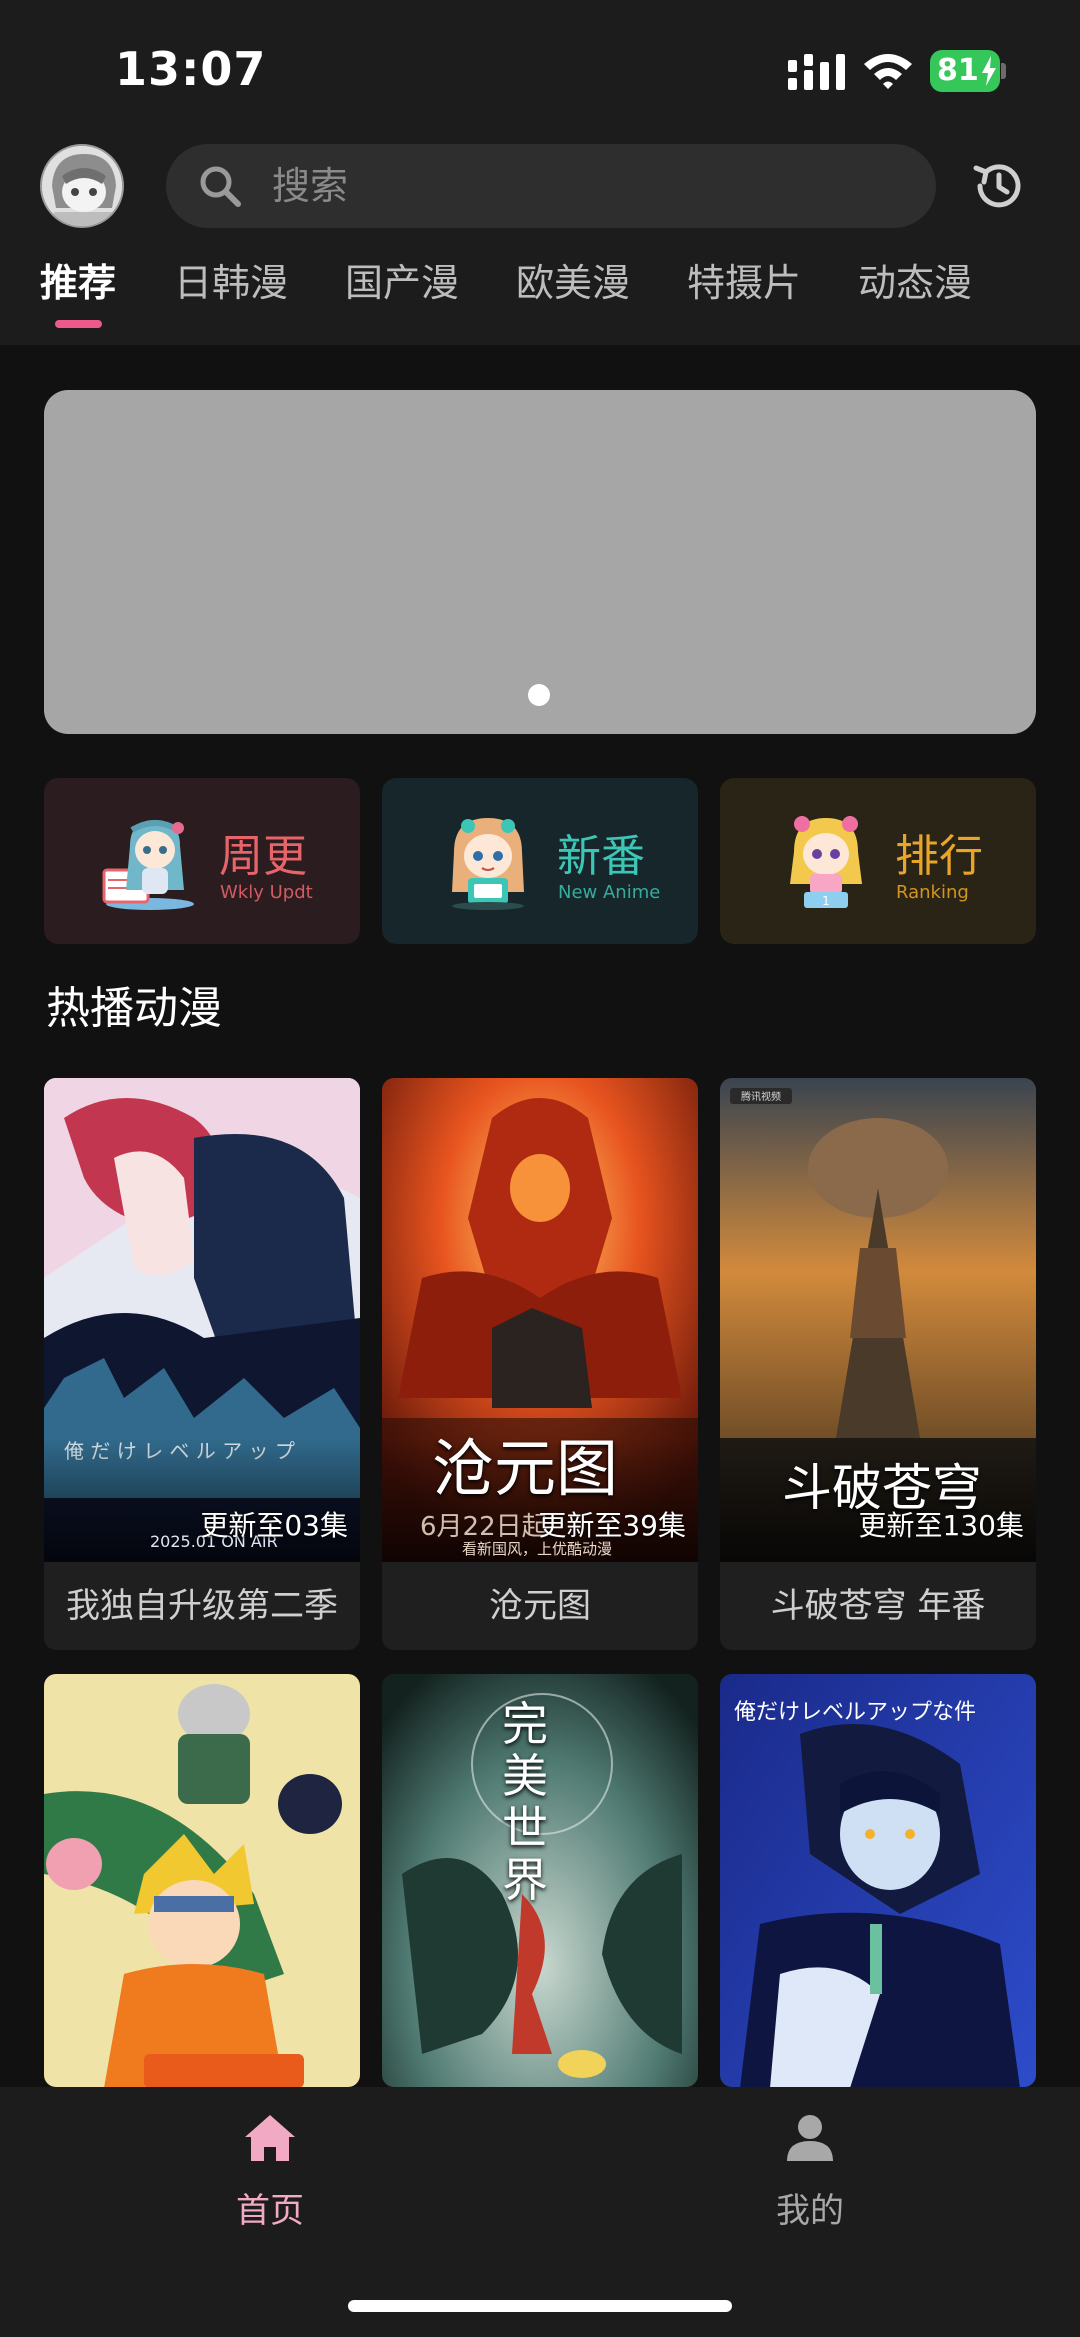  Describe the element at coordinates (572, 186) in the screenshot. I see `search-input` at that location.